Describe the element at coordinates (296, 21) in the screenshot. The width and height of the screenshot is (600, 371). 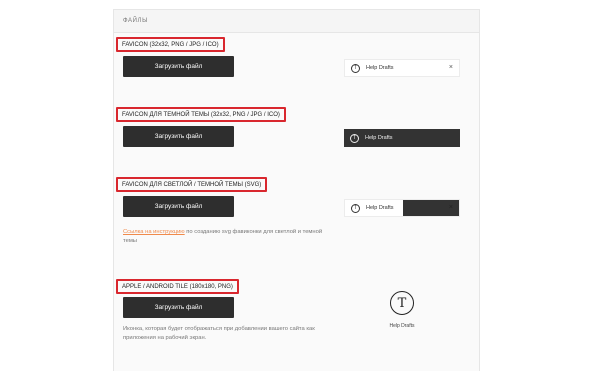
I see `panel-title: ФАЙЛЫ` at that location.